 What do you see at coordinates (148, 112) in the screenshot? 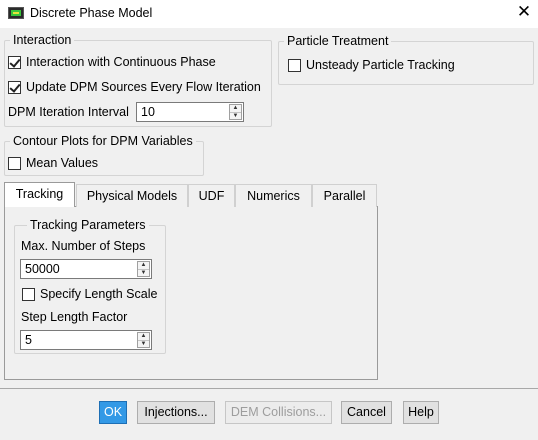
I see `dpm-iteration-interval-value: 10` at bounding box center [148, 112].